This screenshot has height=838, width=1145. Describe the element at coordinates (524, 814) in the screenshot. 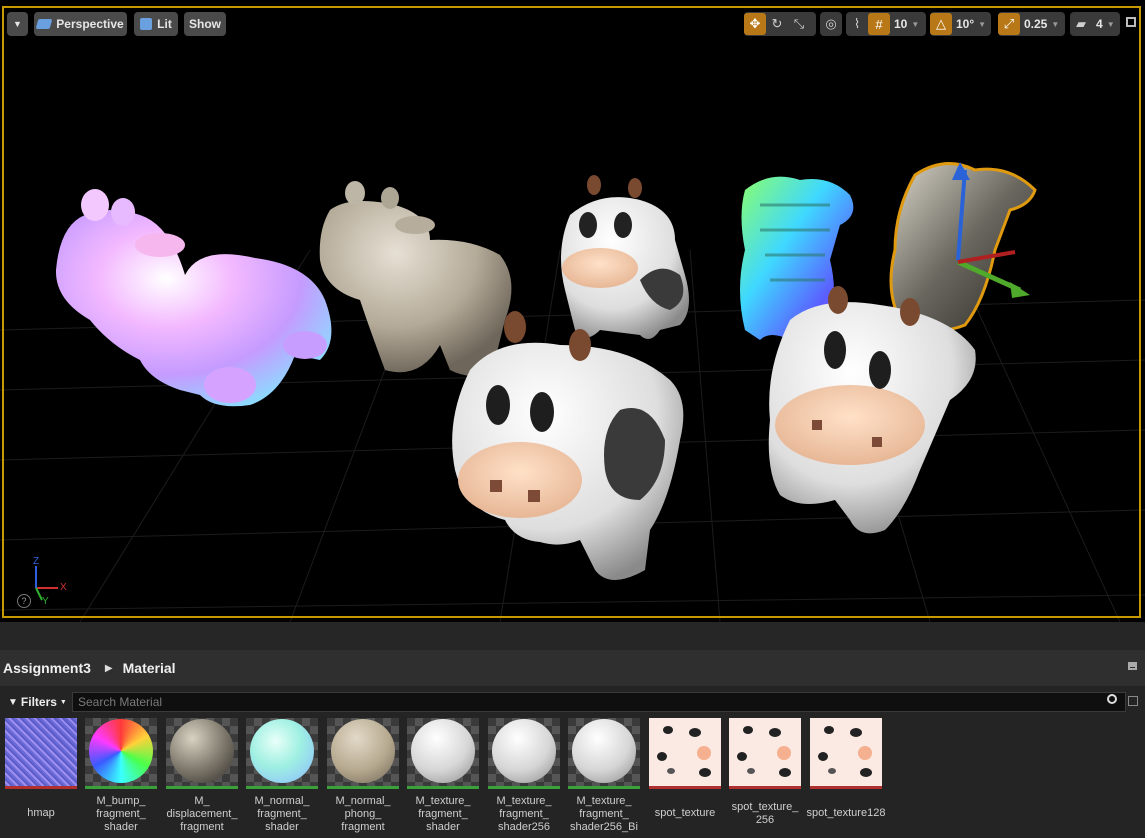

I see `asset-label: M_texture_ fragment_ shader256` at that location.